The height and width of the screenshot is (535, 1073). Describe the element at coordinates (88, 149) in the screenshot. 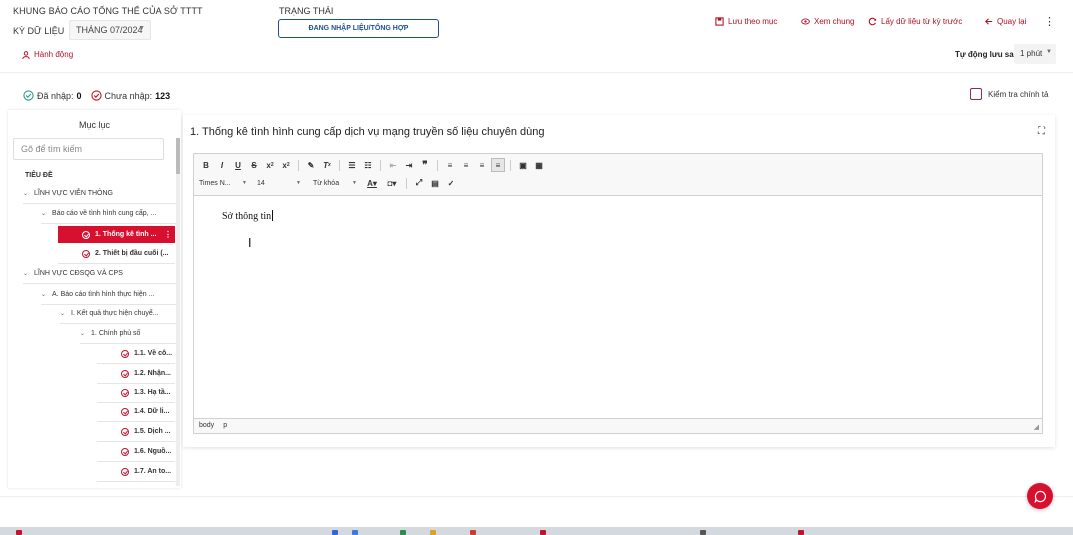

I see `toc-search-input: Gõ để tìm kiếm` at that location.